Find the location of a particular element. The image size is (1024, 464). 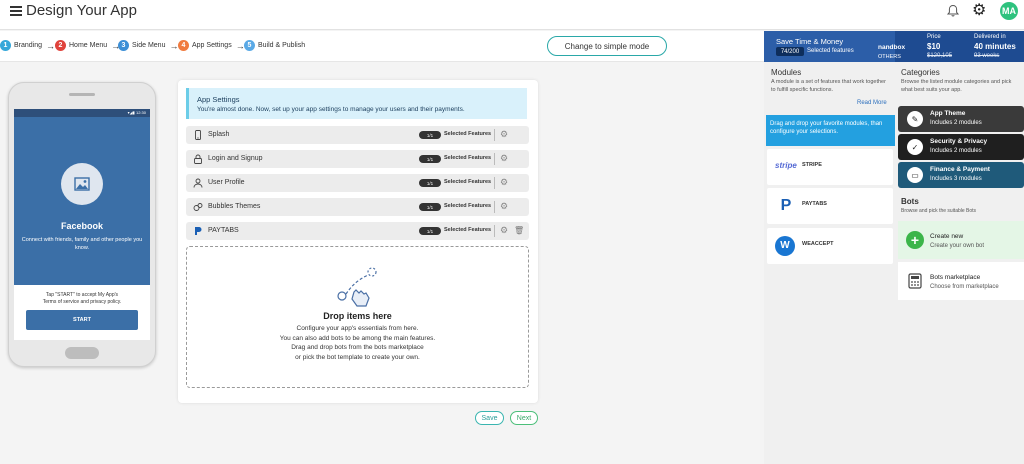

feature-name: PAYTABS is located at coordinates (223, 230).